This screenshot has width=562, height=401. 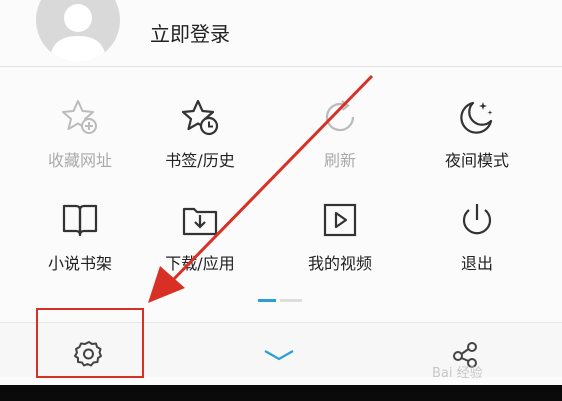 What do you see at coordinates (200, 245) in the screenshot?
I see `menu-item-downloads-apps: 下载/应用` at bounding box center [200, 245].